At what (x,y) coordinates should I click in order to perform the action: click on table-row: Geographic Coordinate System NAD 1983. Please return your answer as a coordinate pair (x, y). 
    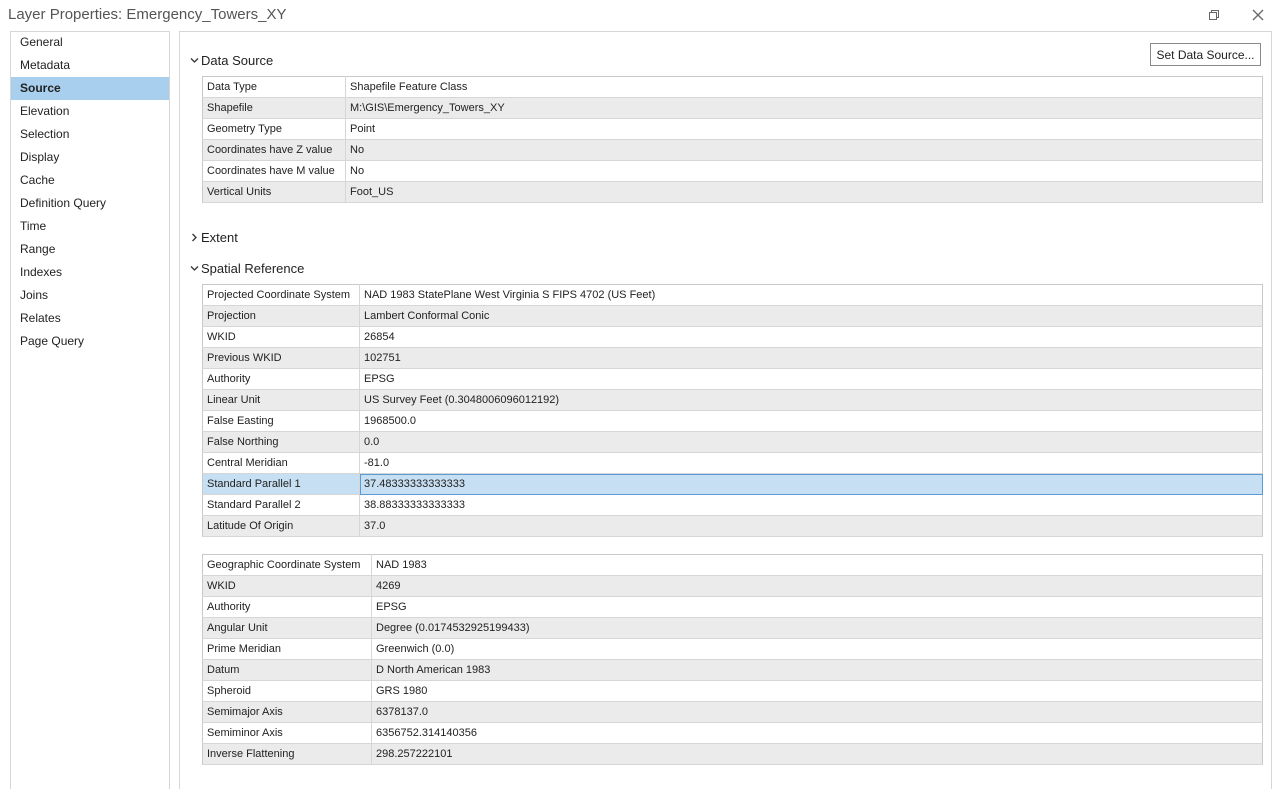
    Looking at the image, I should click on (732, 565).